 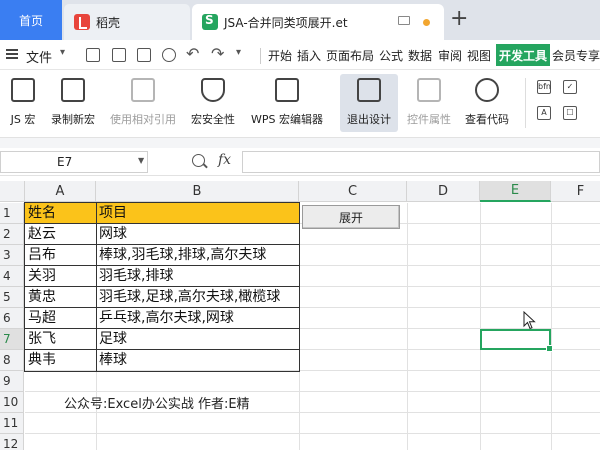 What do you see at coordinates (287, 103) in the screenshot?
I see `wps-macro-editor-button: WPS 宏编辑器` at bounding box center [287, 103].